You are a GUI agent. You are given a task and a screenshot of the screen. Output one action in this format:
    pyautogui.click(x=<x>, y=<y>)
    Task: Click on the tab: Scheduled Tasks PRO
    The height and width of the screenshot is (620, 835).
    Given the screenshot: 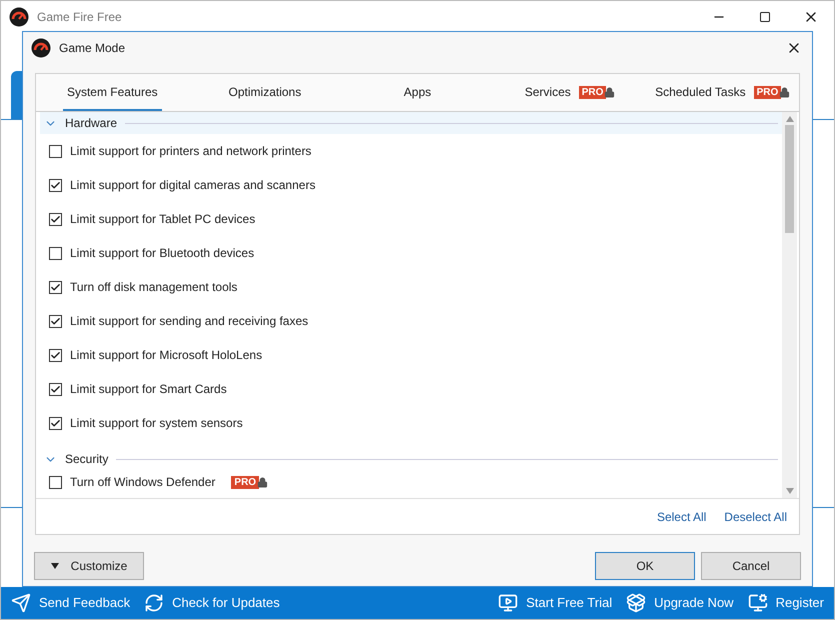 What is the action you would take?
    pyautogui.click(x=722, y=93)
    